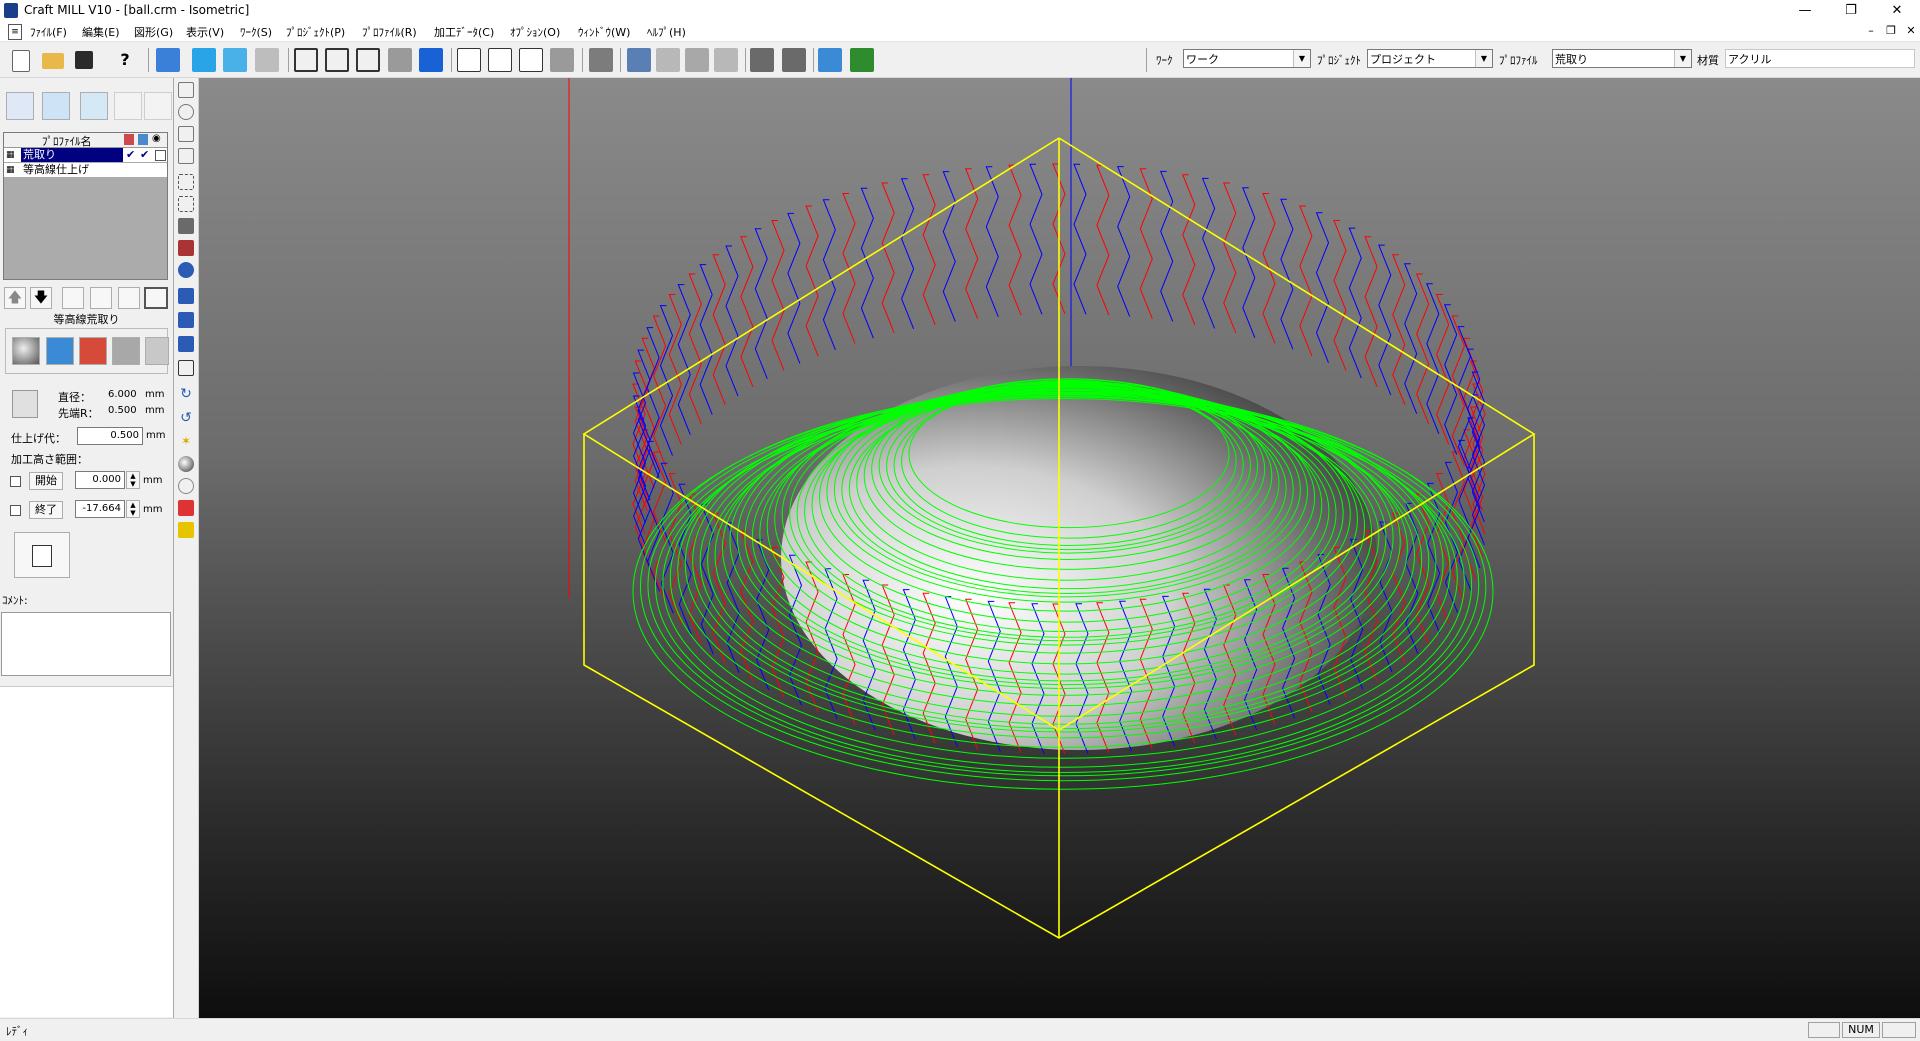 The height and width of the screenshot is (1041, 1920). I want to click on material-field: アクリル, so click(1820, 58).